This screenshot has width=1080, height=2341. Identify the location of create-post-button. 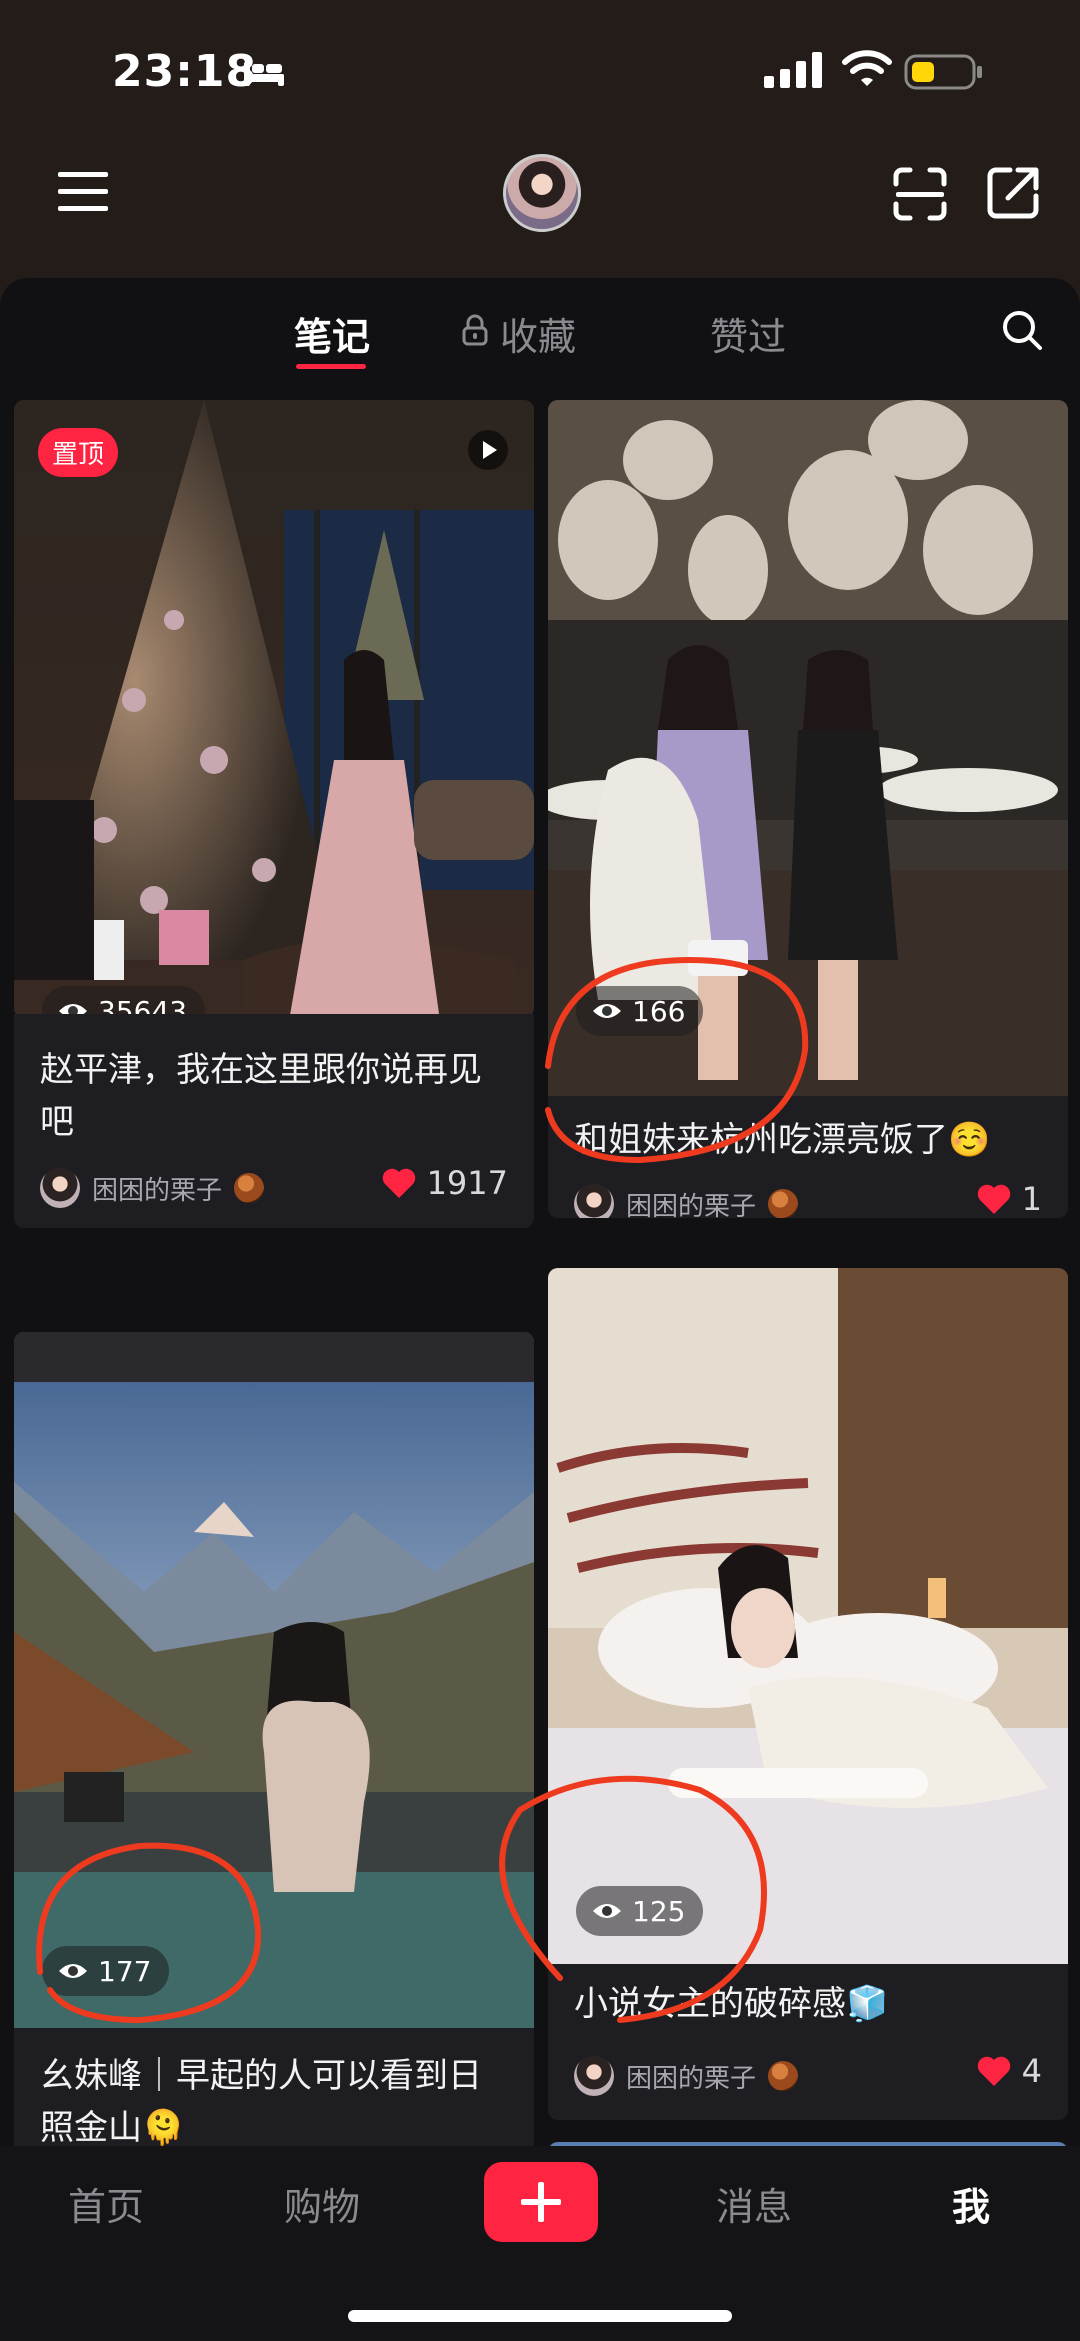
(541, 2202).